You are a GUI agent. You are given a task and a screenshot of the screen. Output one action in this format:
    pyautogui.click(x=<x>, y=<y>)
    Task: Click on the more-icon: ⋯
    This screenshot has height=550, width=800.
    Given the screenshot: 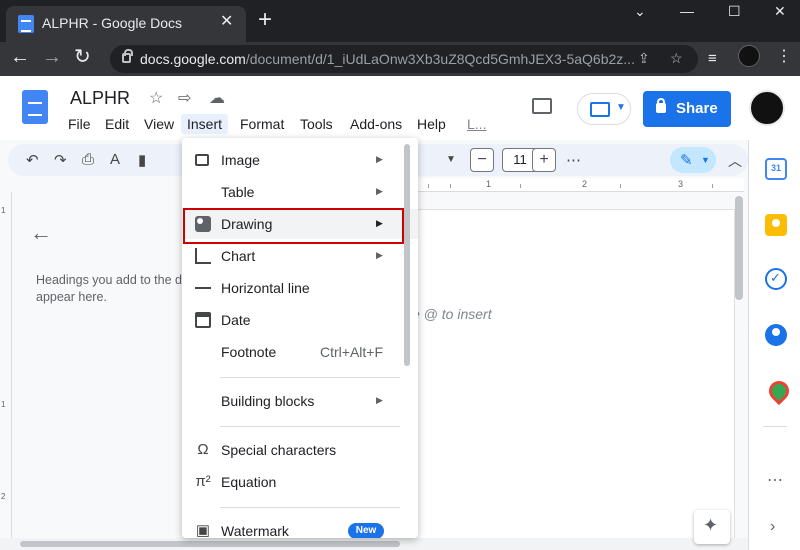 What is the action you would take?
    pyautogui.click(x=775, y=480)
    